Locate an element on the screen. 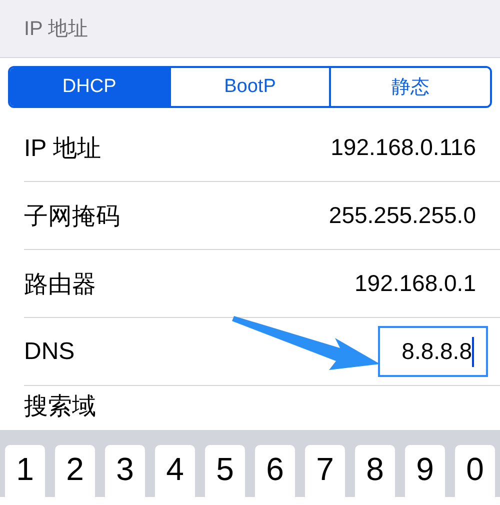 The width and height of the screenshot is (500, 505). input-field: 8.8.8.8 is located at coordinates (433, 351).